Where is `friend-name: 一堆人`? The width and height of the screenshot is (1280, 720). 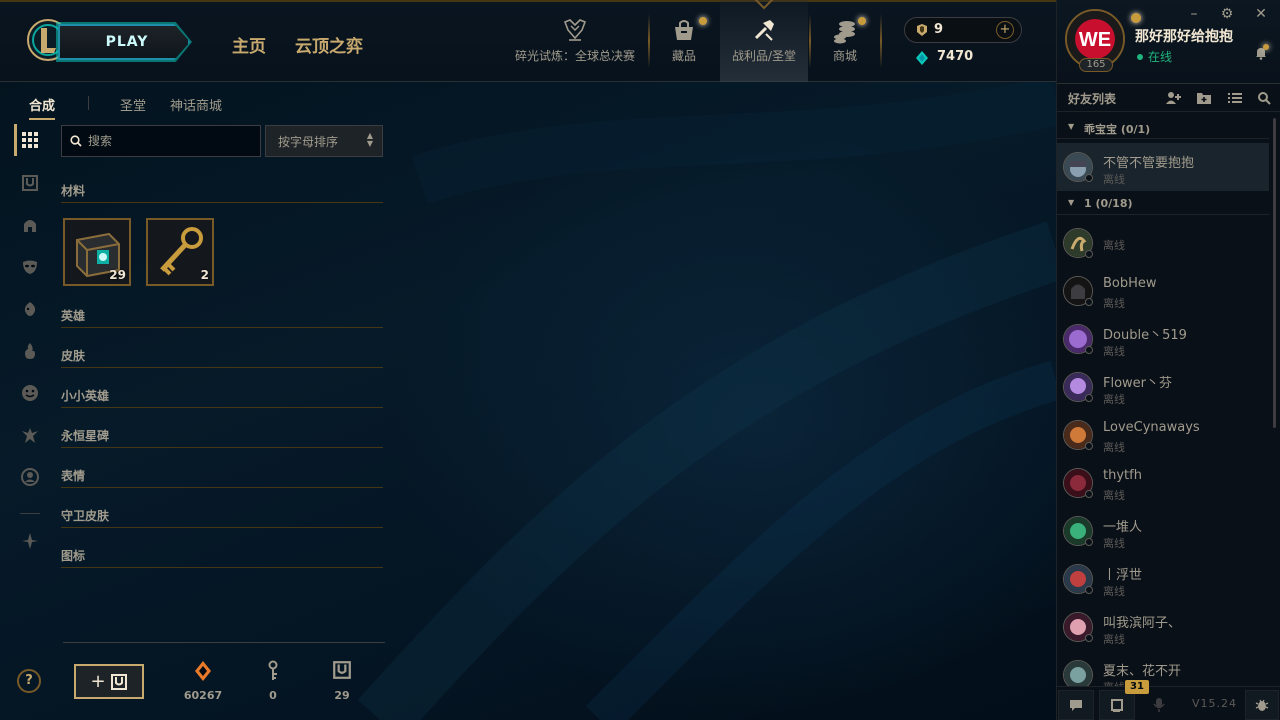
friend-name: 一堆人 is located at coordinates (1123, 527).